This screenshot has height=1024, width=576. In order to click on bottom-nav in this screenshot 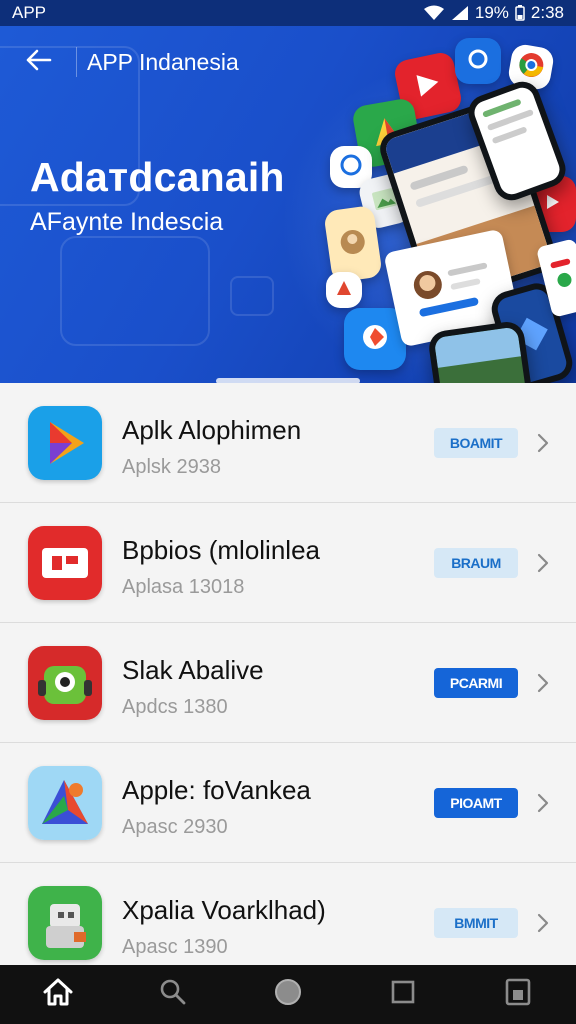, I will do `click(288, 994)`.